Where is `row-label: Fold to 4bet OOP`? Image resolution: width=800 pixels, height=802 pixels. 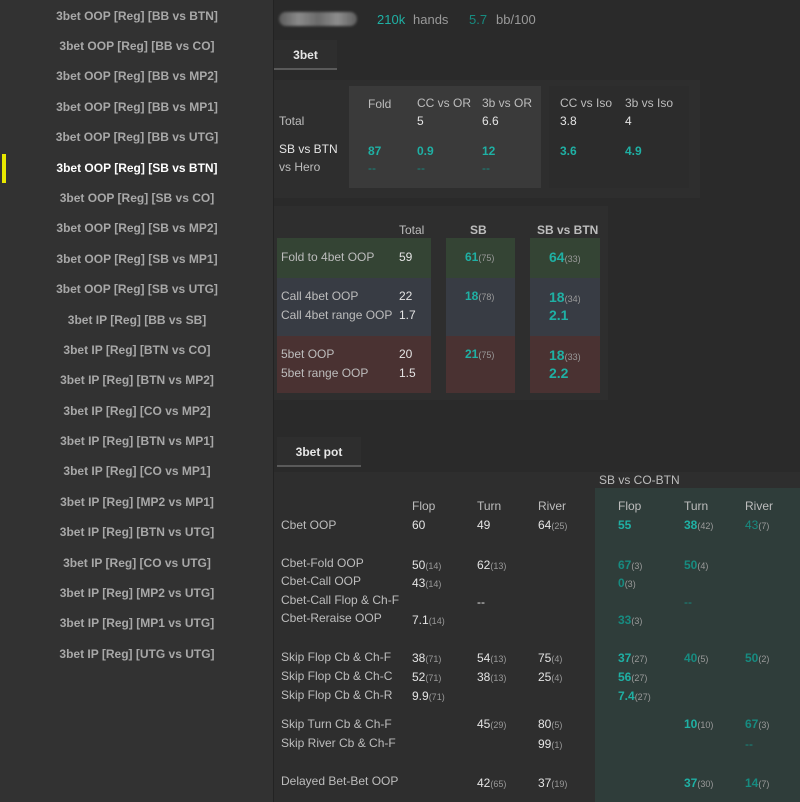 row-label: Fold to 4bet OOP is located at coordinates (328, 257).